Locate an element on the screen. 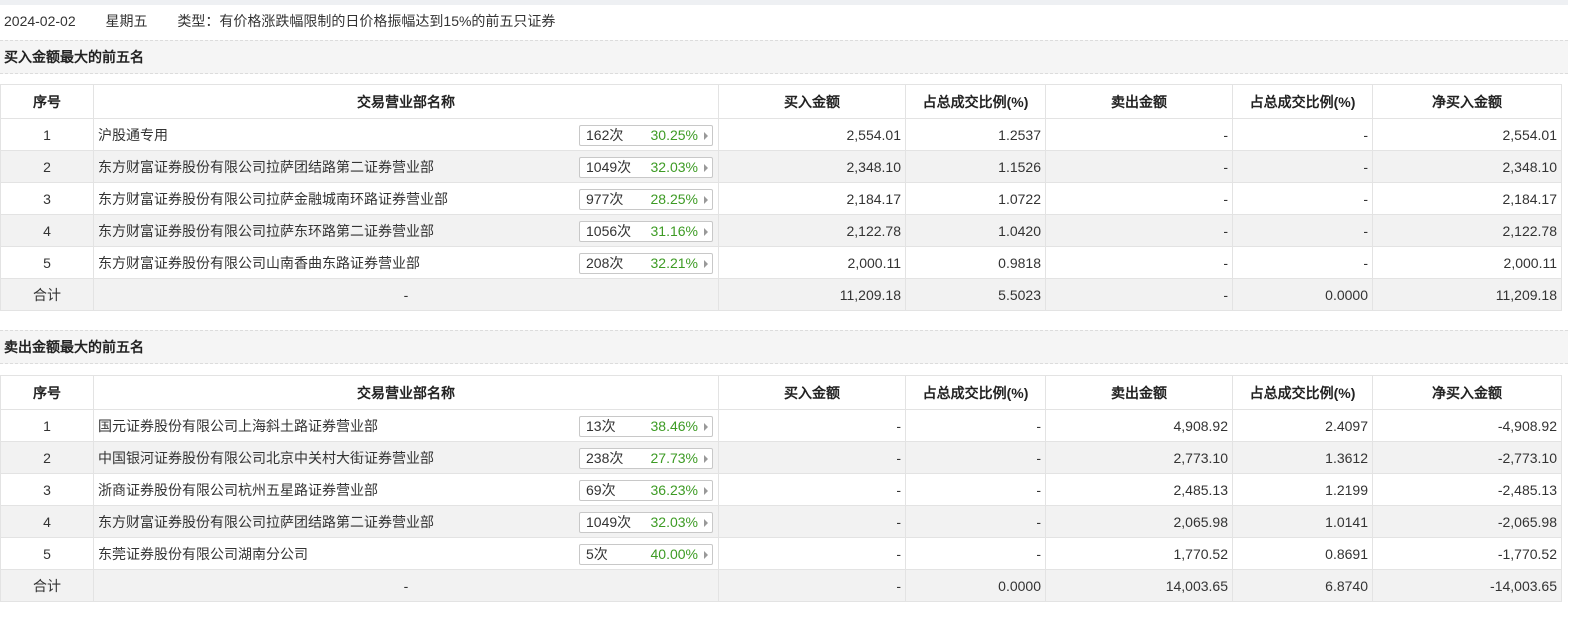 This screenshot has height=617, width=1579. broker-name: 中国银河证券股份有限公司北京中关村大街证券营业部 is located at coordinates (266, 458).